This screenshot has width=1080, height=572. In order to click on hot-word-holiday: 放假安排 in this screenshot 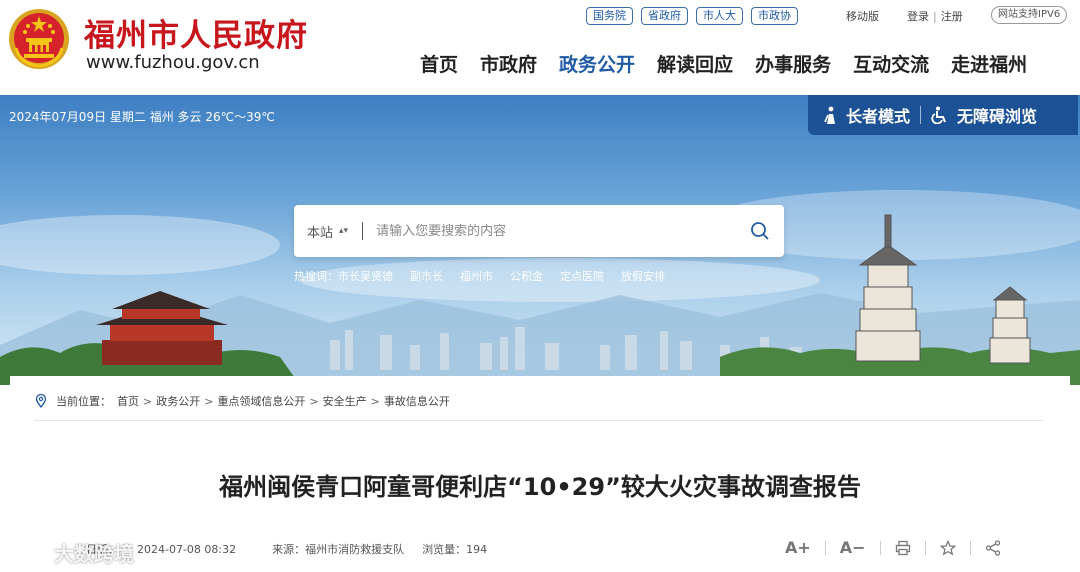, I will do `click(643, 276)`.